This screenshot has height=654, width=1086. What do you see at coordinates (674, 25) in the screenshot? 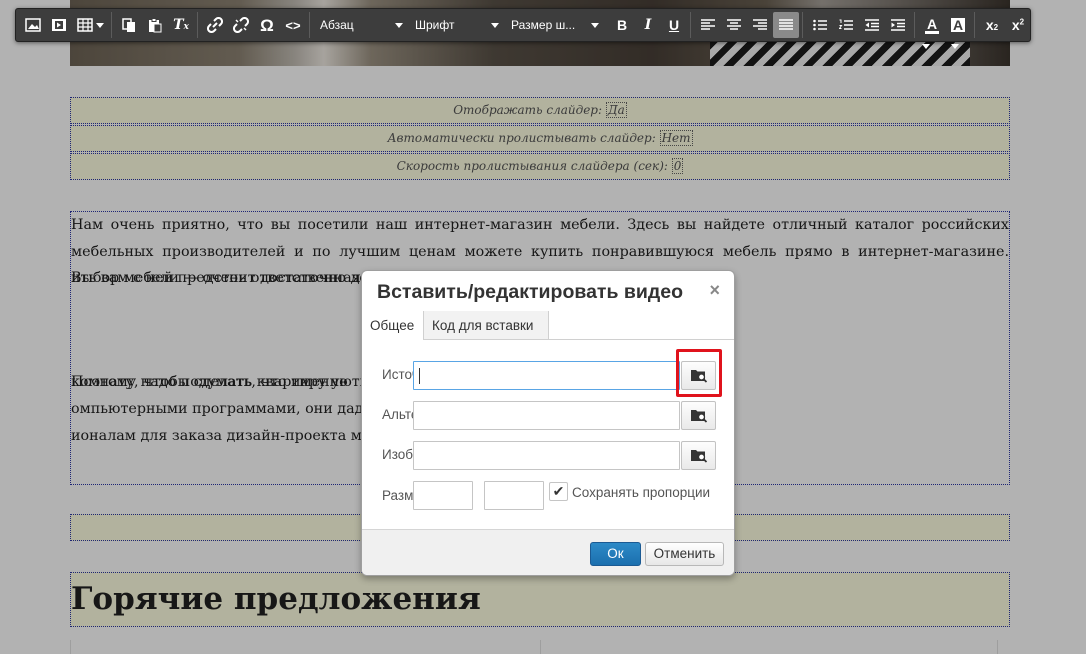
I see `underline-icon: U` at bounding box center [674, 25].